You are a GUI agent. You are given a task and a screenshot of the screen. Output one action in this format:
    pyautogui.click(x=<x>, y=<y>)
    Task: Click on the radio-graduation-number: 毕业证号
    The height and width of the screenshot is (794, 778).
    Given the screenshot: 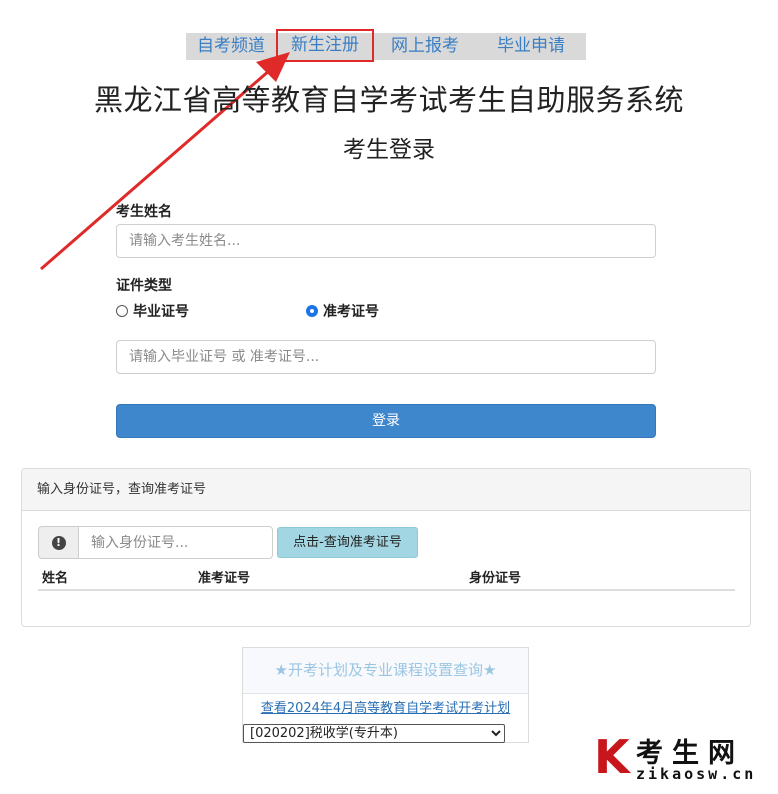 What is the action you would take?
    pyautogui.click(x=152, y=311)
    